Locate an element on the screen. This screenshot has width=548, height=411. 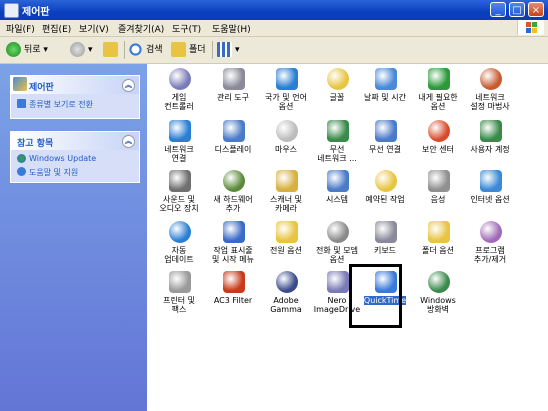
wireless-link-icon is located at coordinates (386, 131).